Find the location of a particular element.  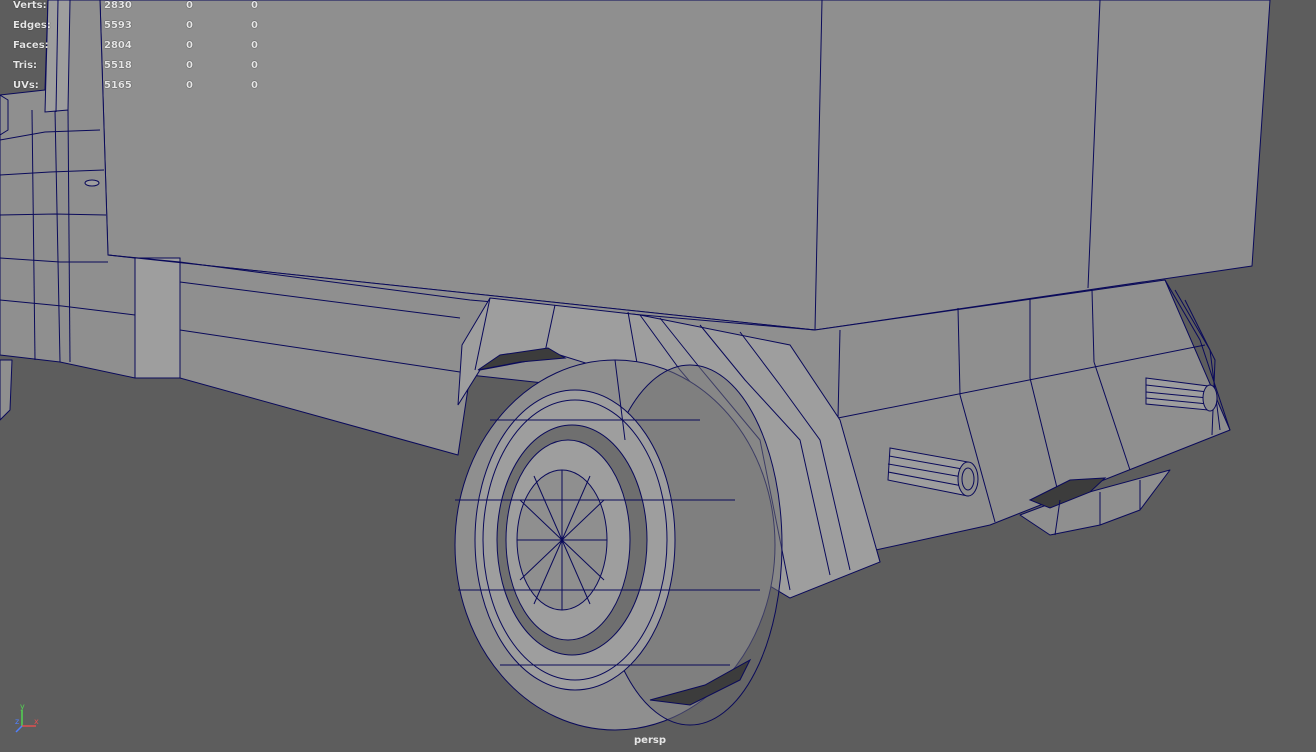

hud-value: 2804 is located at coordinates (118, 45).